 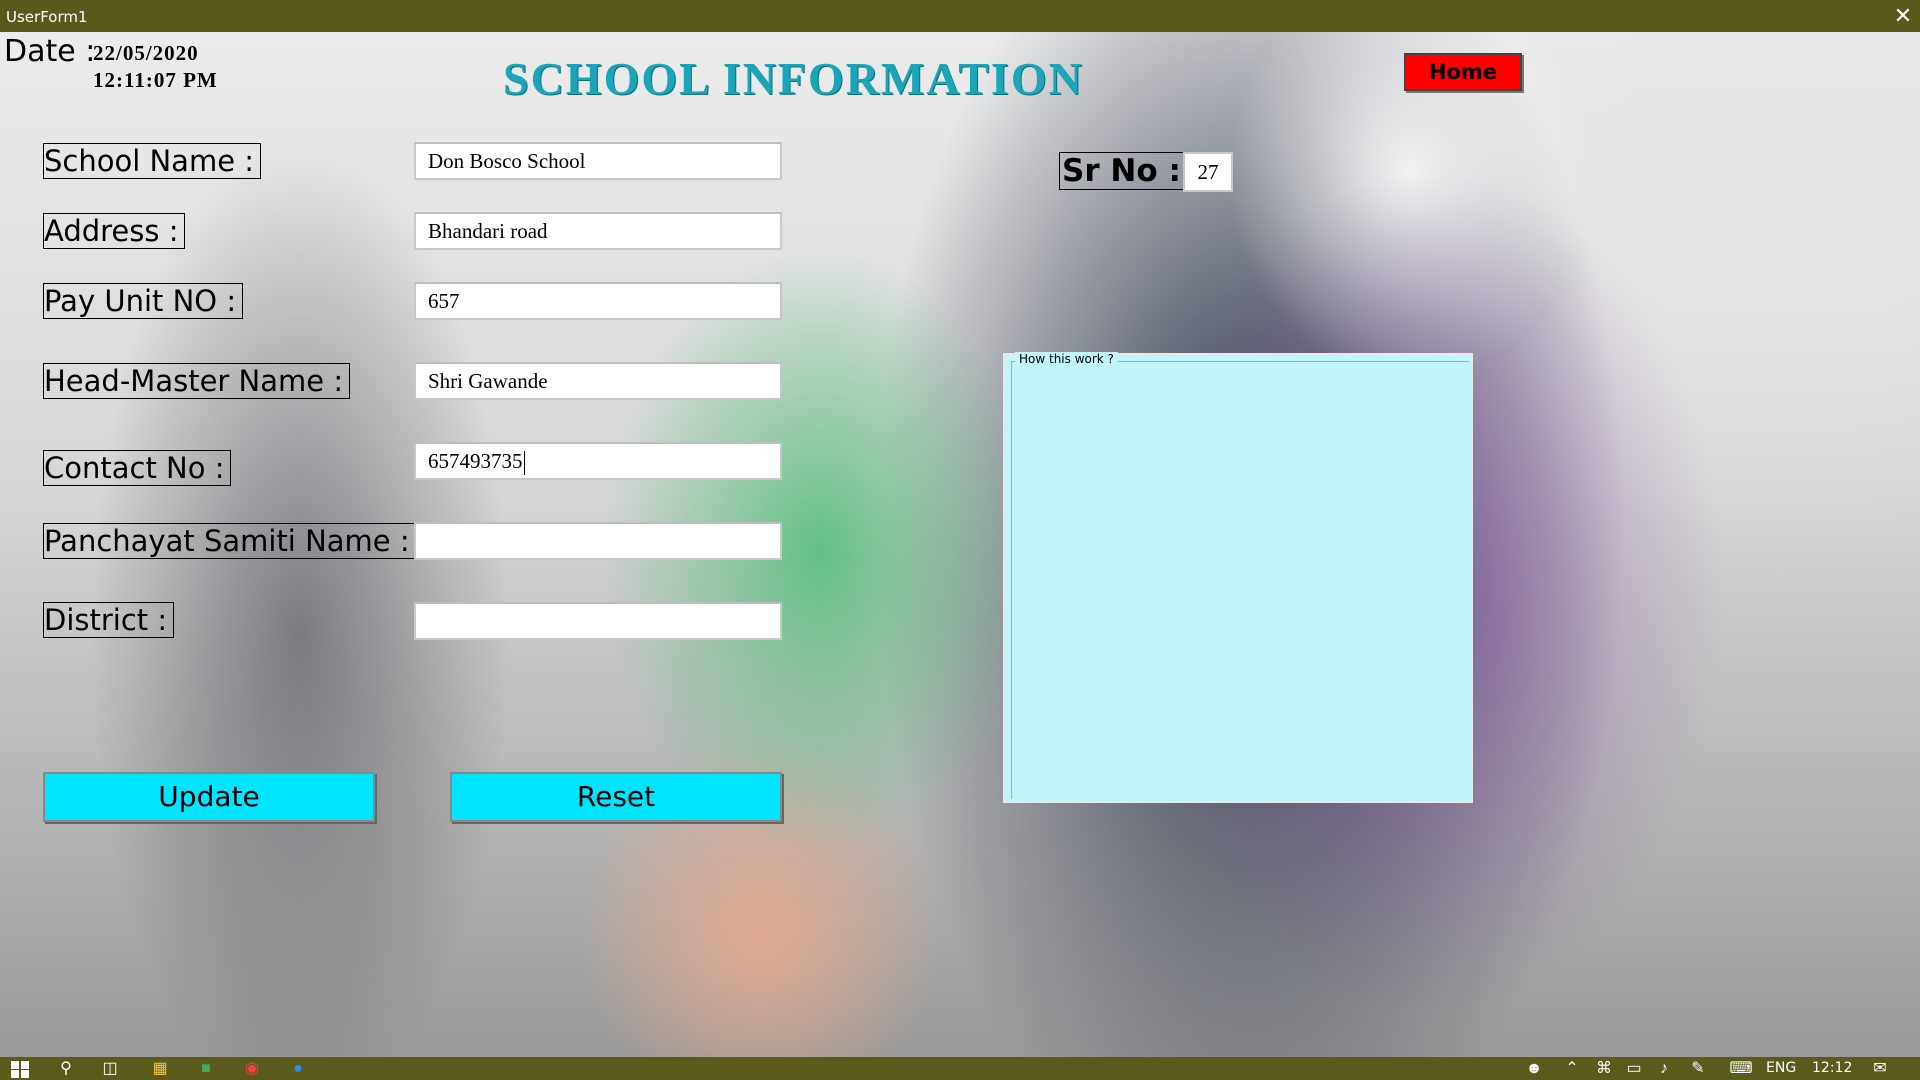 I want to click on file-explorer-icon: ▦, so click(x=160, y=1068).